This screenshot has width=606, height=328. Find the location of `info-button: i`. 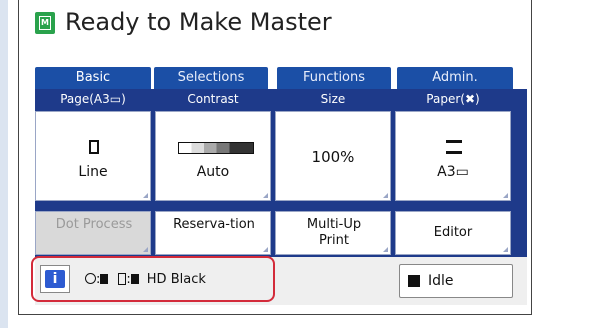

info-button: i is located at coordinates (55, 279).